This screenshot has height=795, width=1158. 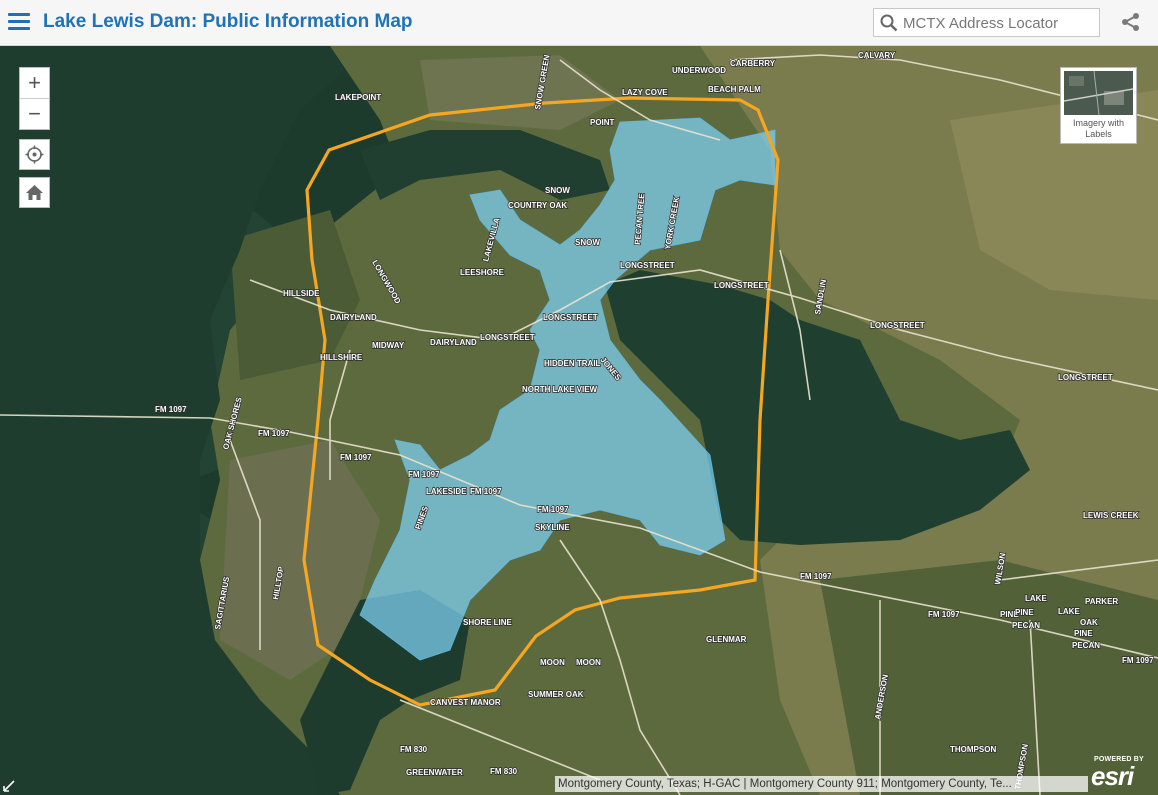 What do you see at coordinates (560, 389) in the screenshot?
I see `svg-text: NORTH LAKE VIEW` at bounding box center [560, 389].